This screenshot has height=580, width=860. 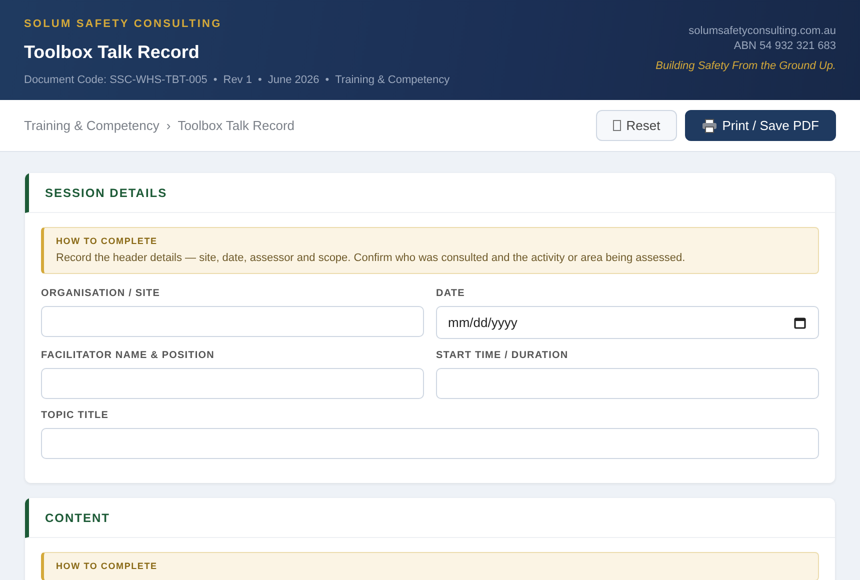 I want to click on field-label: ORGANISATION / SITE, so click(x=101, y=293).